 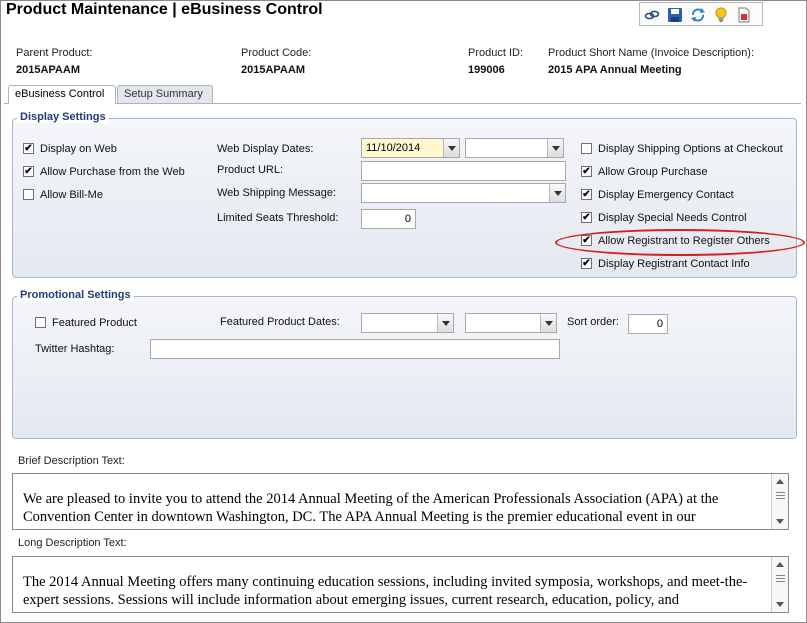 I want to click on parent-product-label: Parent Product:, so click(x=54, y=53).